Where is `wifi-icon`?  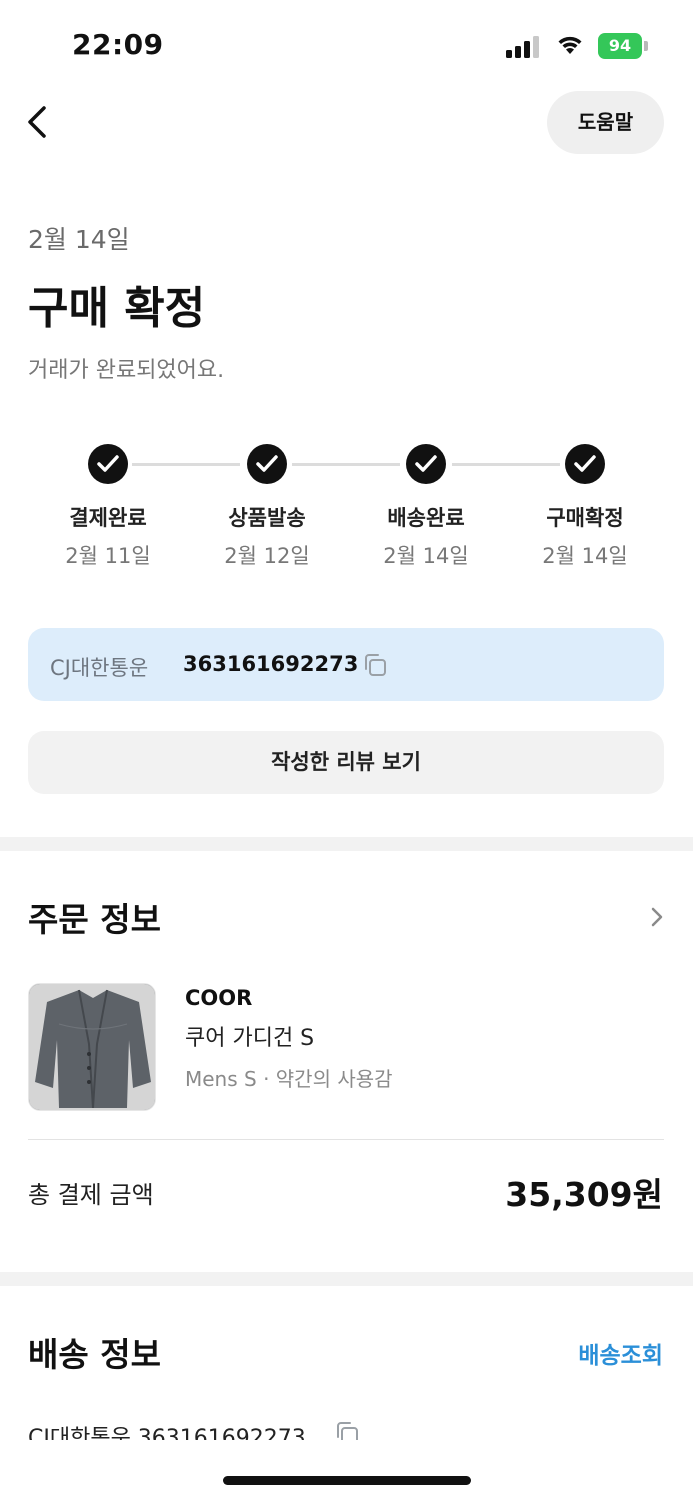 wifi-icon is located at coordinates (570, 45).